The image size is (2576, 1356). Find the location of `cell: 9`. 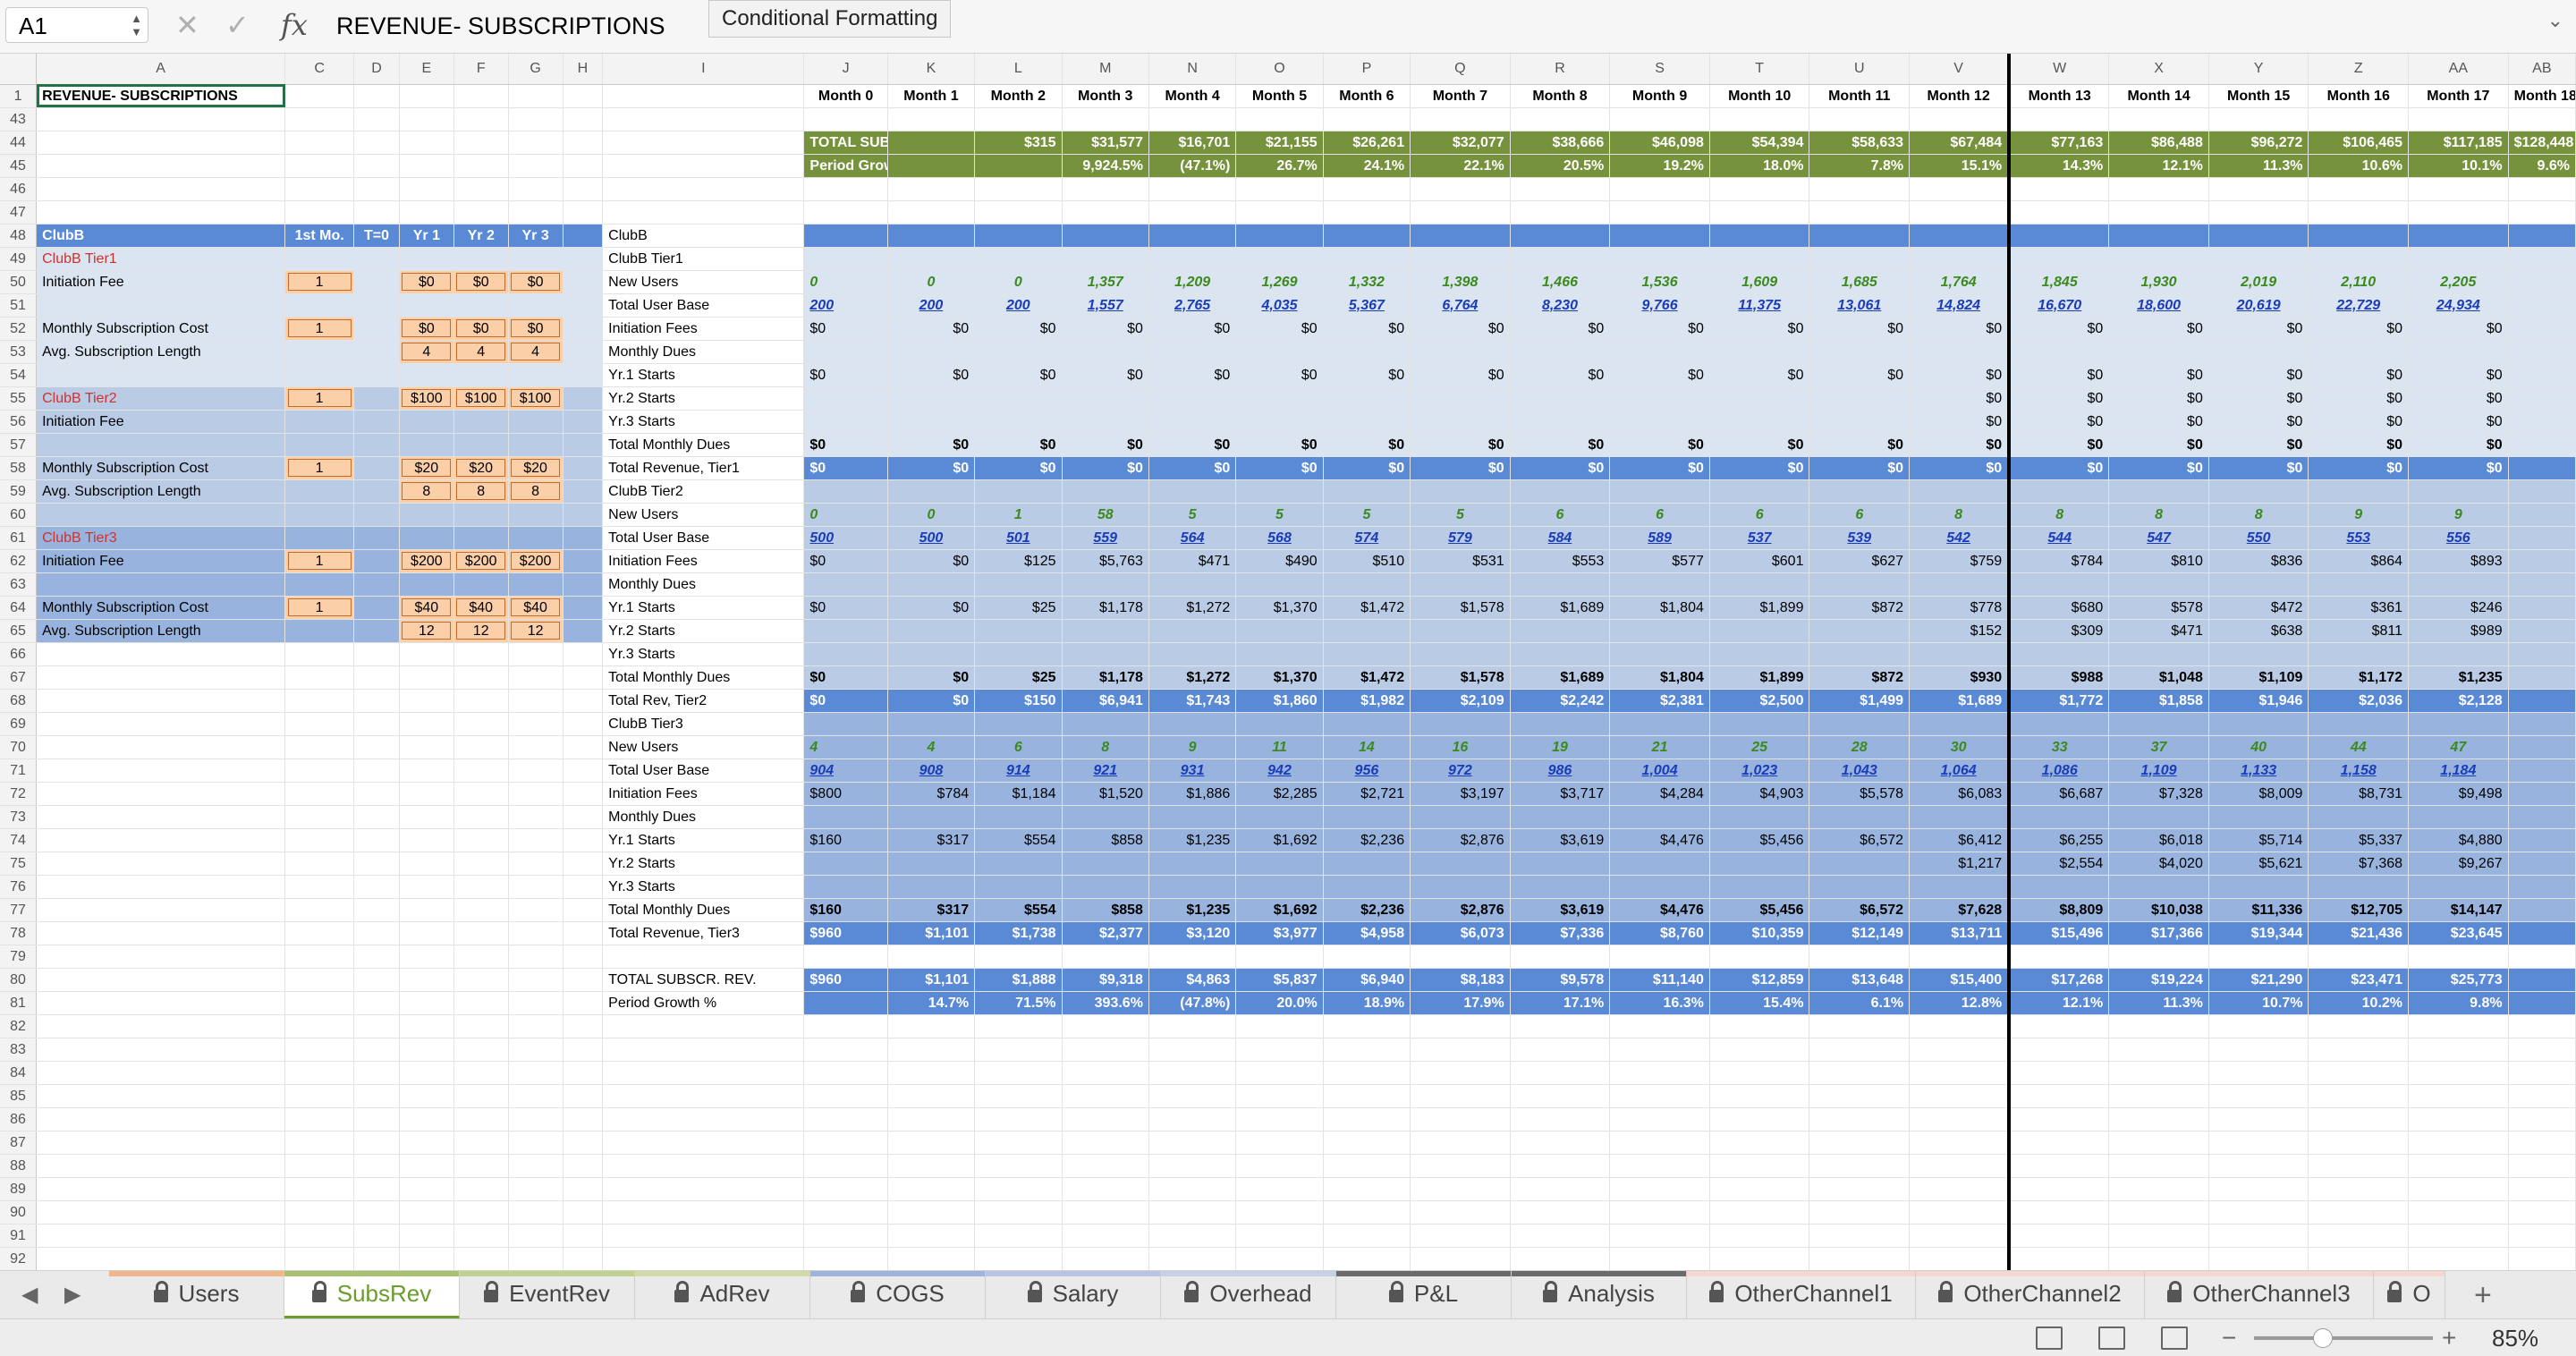

cell: 9 is located at coordinates (2458, 515).